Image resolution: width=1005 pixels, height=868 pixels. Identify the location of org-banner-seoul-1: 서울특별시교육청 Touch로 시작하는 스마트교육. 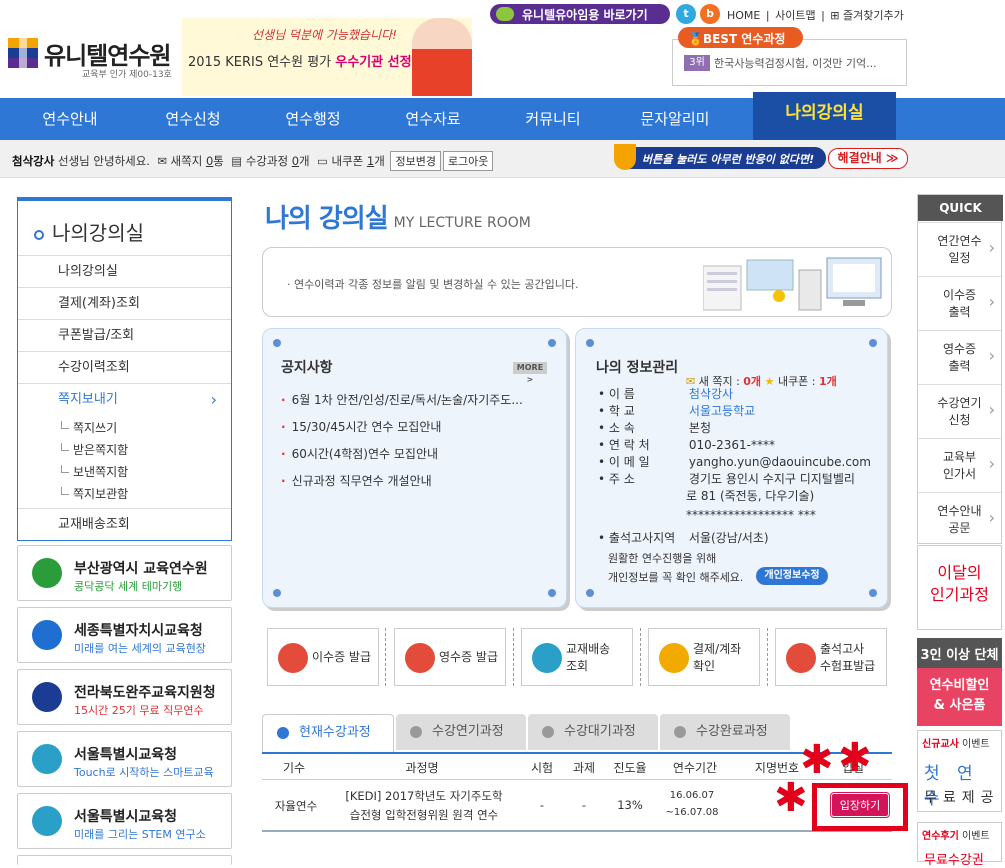
(124, 759).